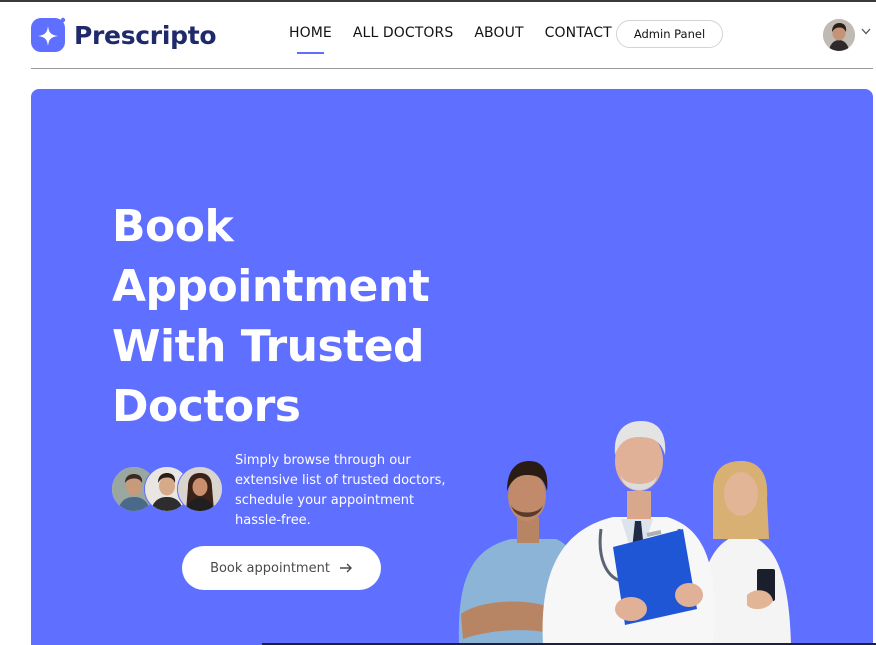  Describe the element at coordinates (271, 286) in the screenshot. I see `hero-title-line: Appointment` at that location.